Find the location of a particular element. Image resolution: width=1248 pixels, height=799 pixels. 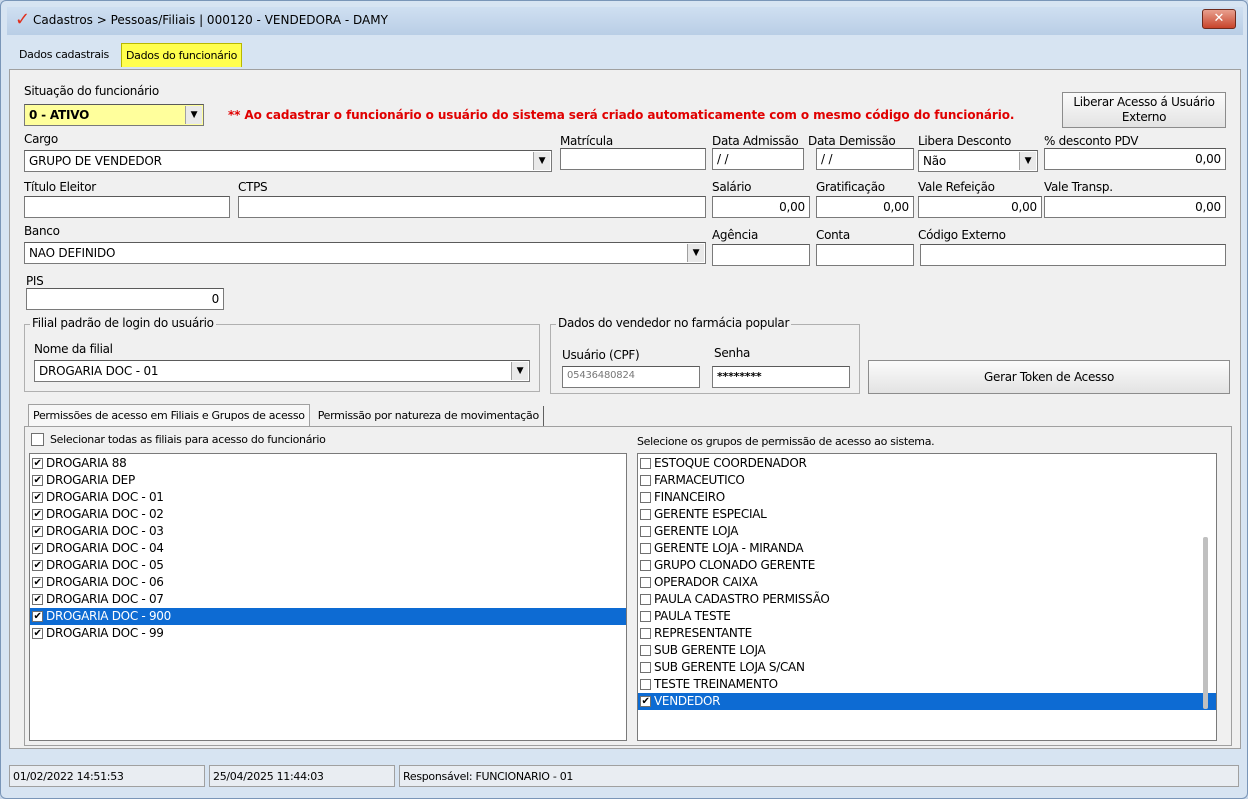

select-all-checkbox is located at coordinates (37, 439).